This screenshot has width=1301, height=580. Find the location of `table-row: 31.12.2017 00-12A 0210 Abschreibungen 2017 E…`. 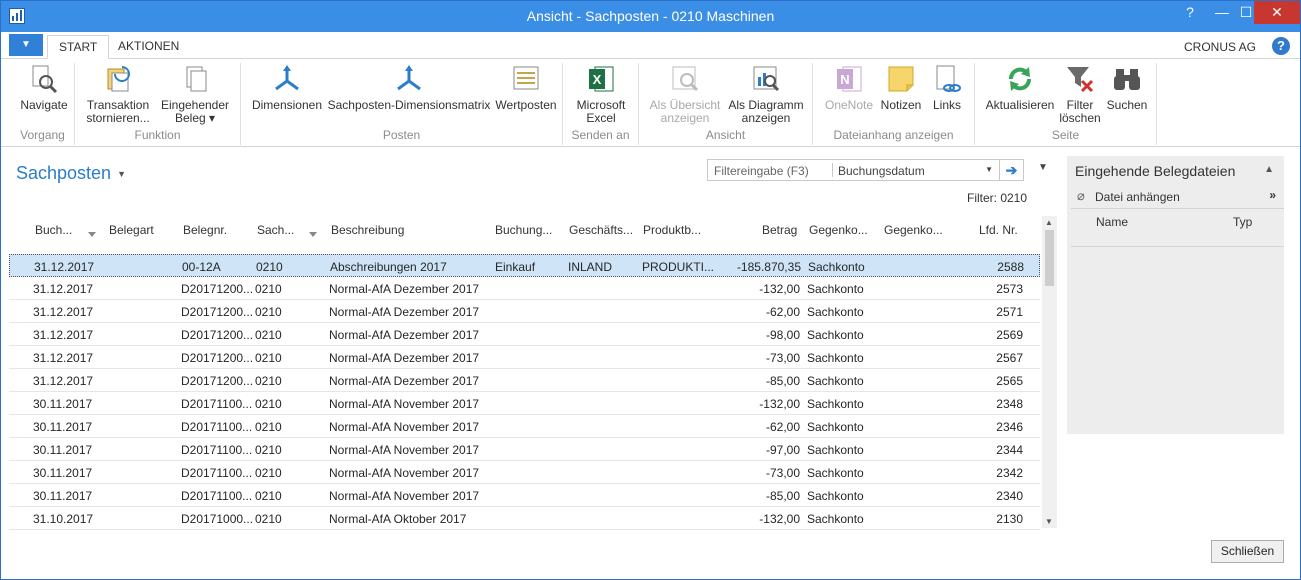

table-row: 31.12.2017 00-12A 0210 Abschreibungen 2017 E… is located at coordinates (524, 265).